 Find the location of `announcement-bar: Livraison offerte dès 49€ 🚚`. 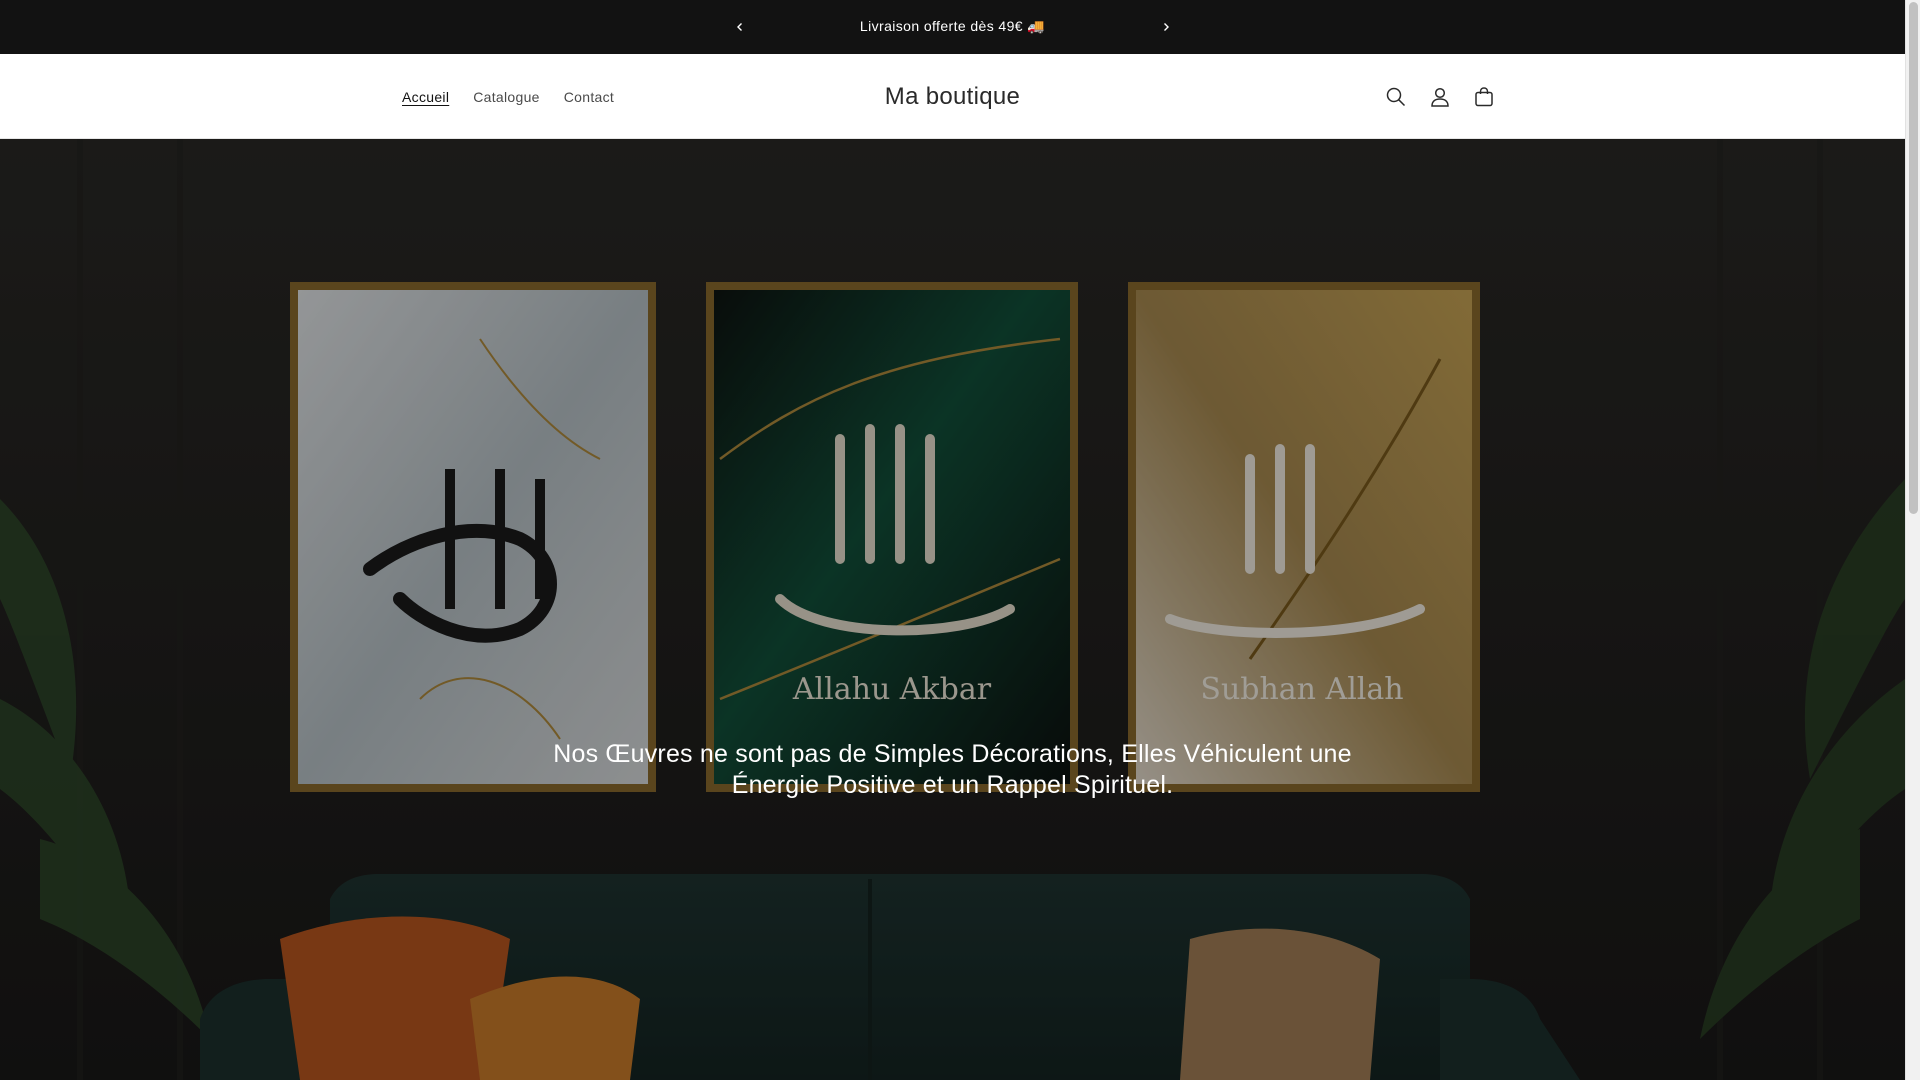

announcement-bar: Livraison offerte dès 49€ 🚚 is located at coordinates (952, 27).